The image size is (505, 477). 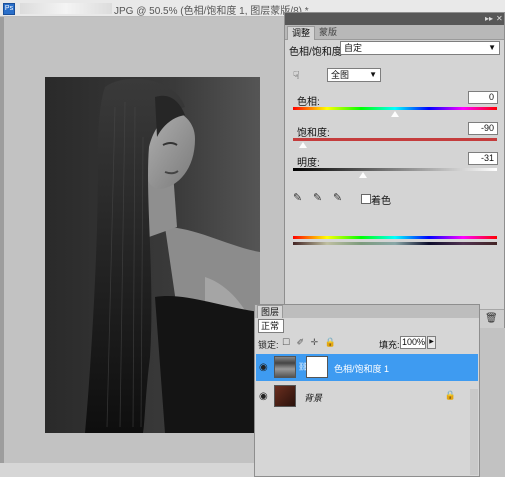 I want to click on layers-tabs: 图层, so click(x=367, y=311).